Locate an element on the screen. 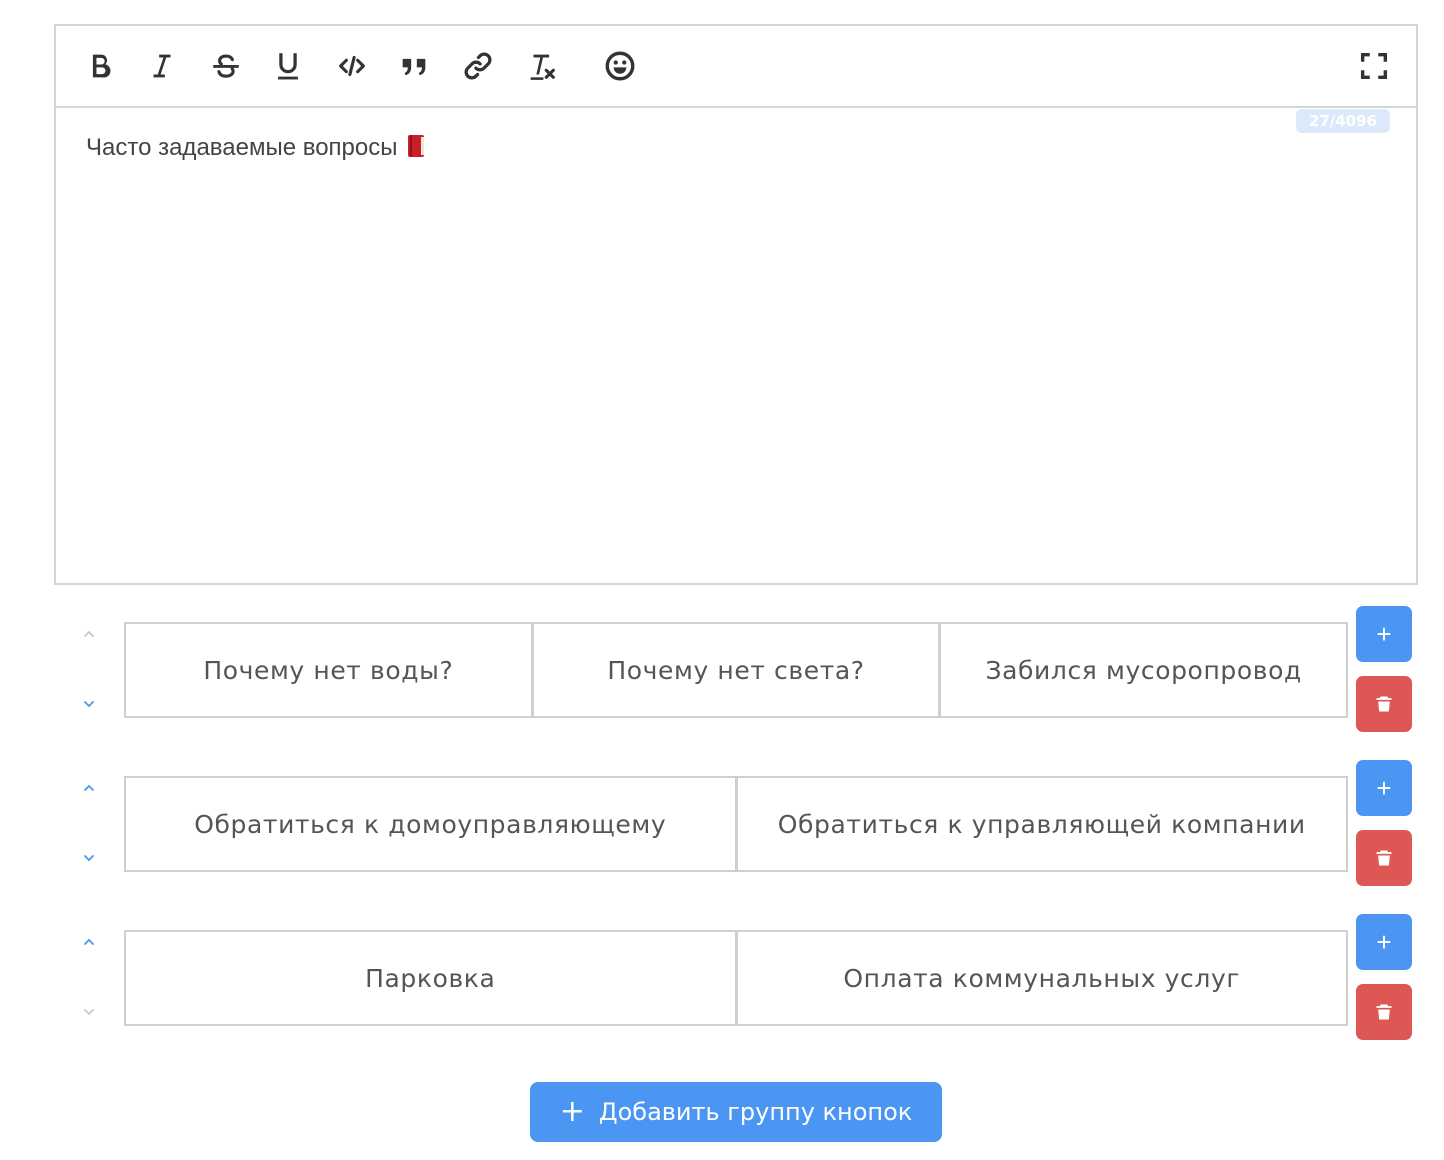 The width and height of the screenshot is (1444, 1160). add-button-group-label: Добавить группу кнопок is located at coordinates (755, 1112).